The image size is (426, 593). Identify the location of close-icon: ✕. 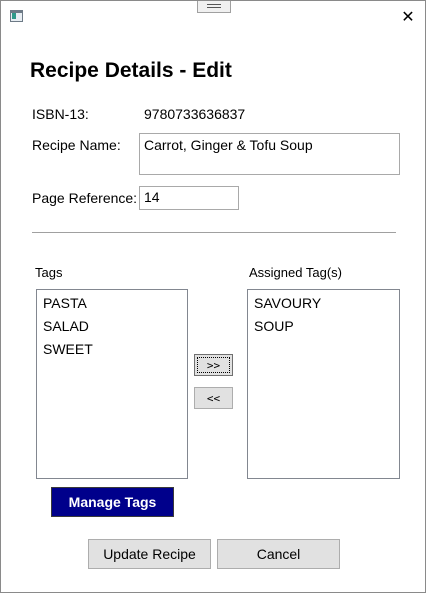
(408, 16).